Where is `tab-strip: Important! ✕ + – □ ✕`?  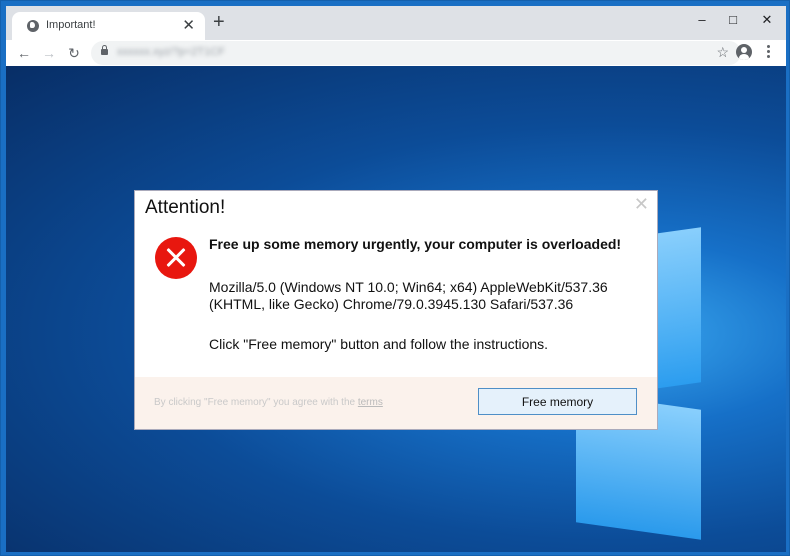
tab-strip: Important! ✕ + – □ ✕ is located at coordinates (396, 23).